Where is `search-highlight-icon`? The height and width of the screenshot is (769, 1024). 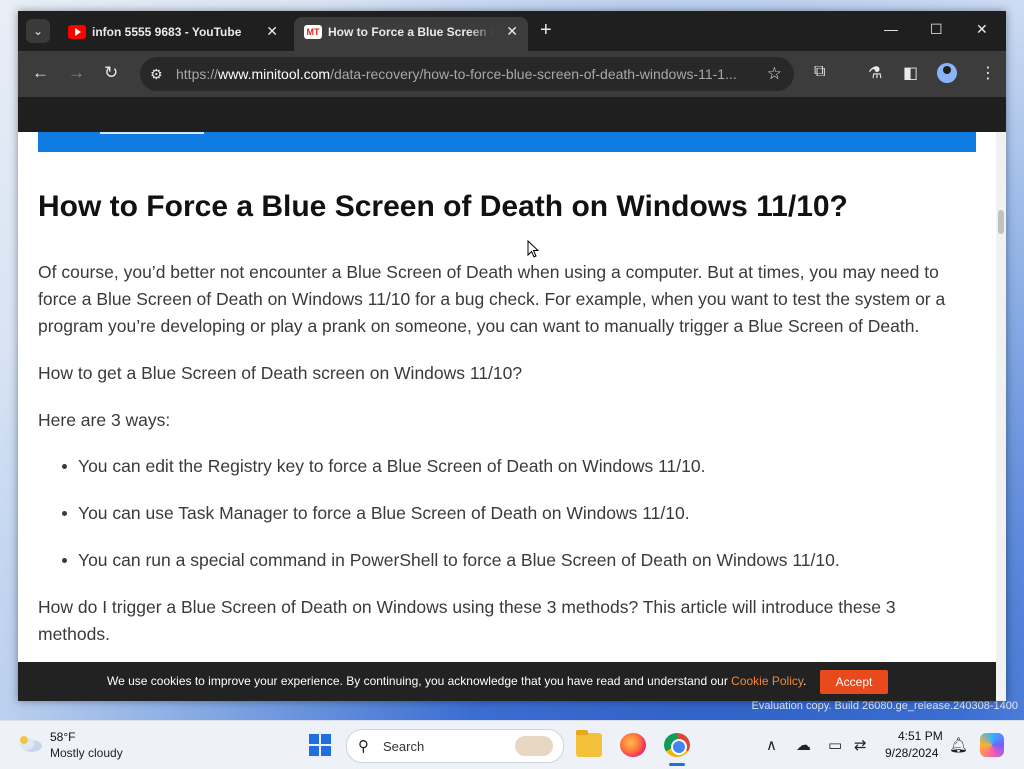 search-highlight-icon is located at coordinates (534, 746).